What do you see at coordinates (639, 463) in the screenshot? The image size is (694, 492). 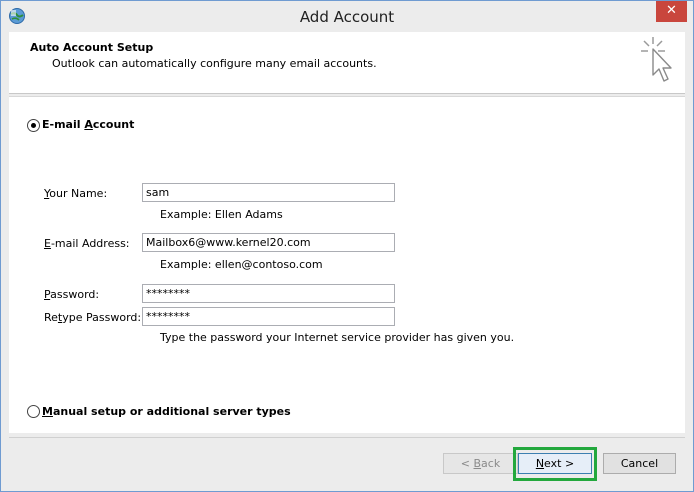 I see `cancel-button: Cancel` at bounding box center [639, 463].